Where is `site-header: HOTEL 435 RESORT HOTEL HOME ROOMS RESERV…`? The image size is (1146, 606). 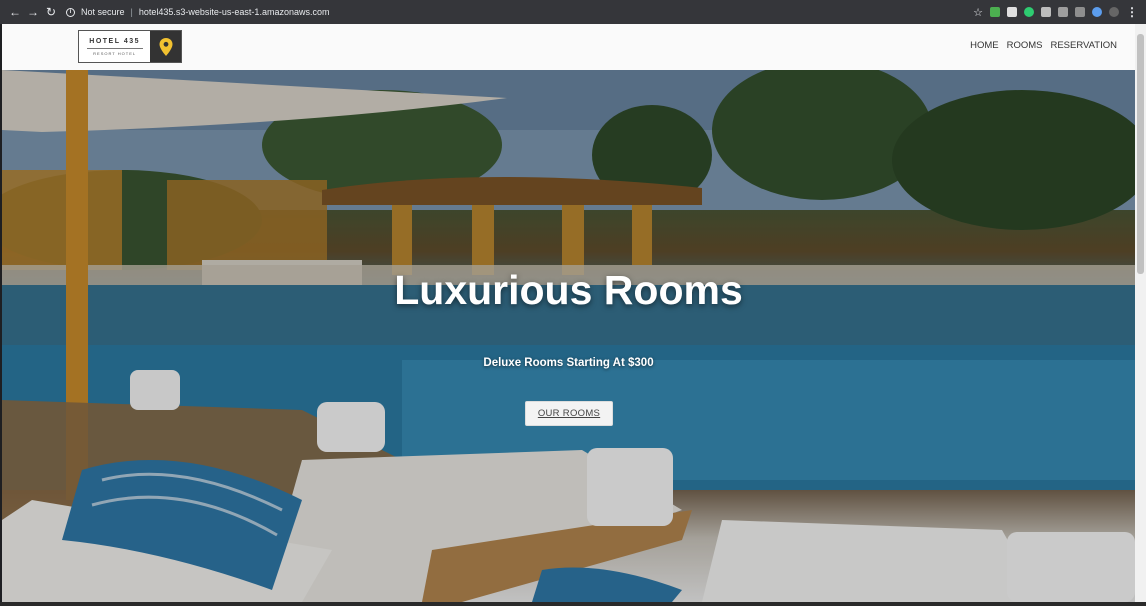
site-header: HOTEL 435 RESORT HOTEL HOME ROOMS RESERV… is located at coordinates (568, 47).